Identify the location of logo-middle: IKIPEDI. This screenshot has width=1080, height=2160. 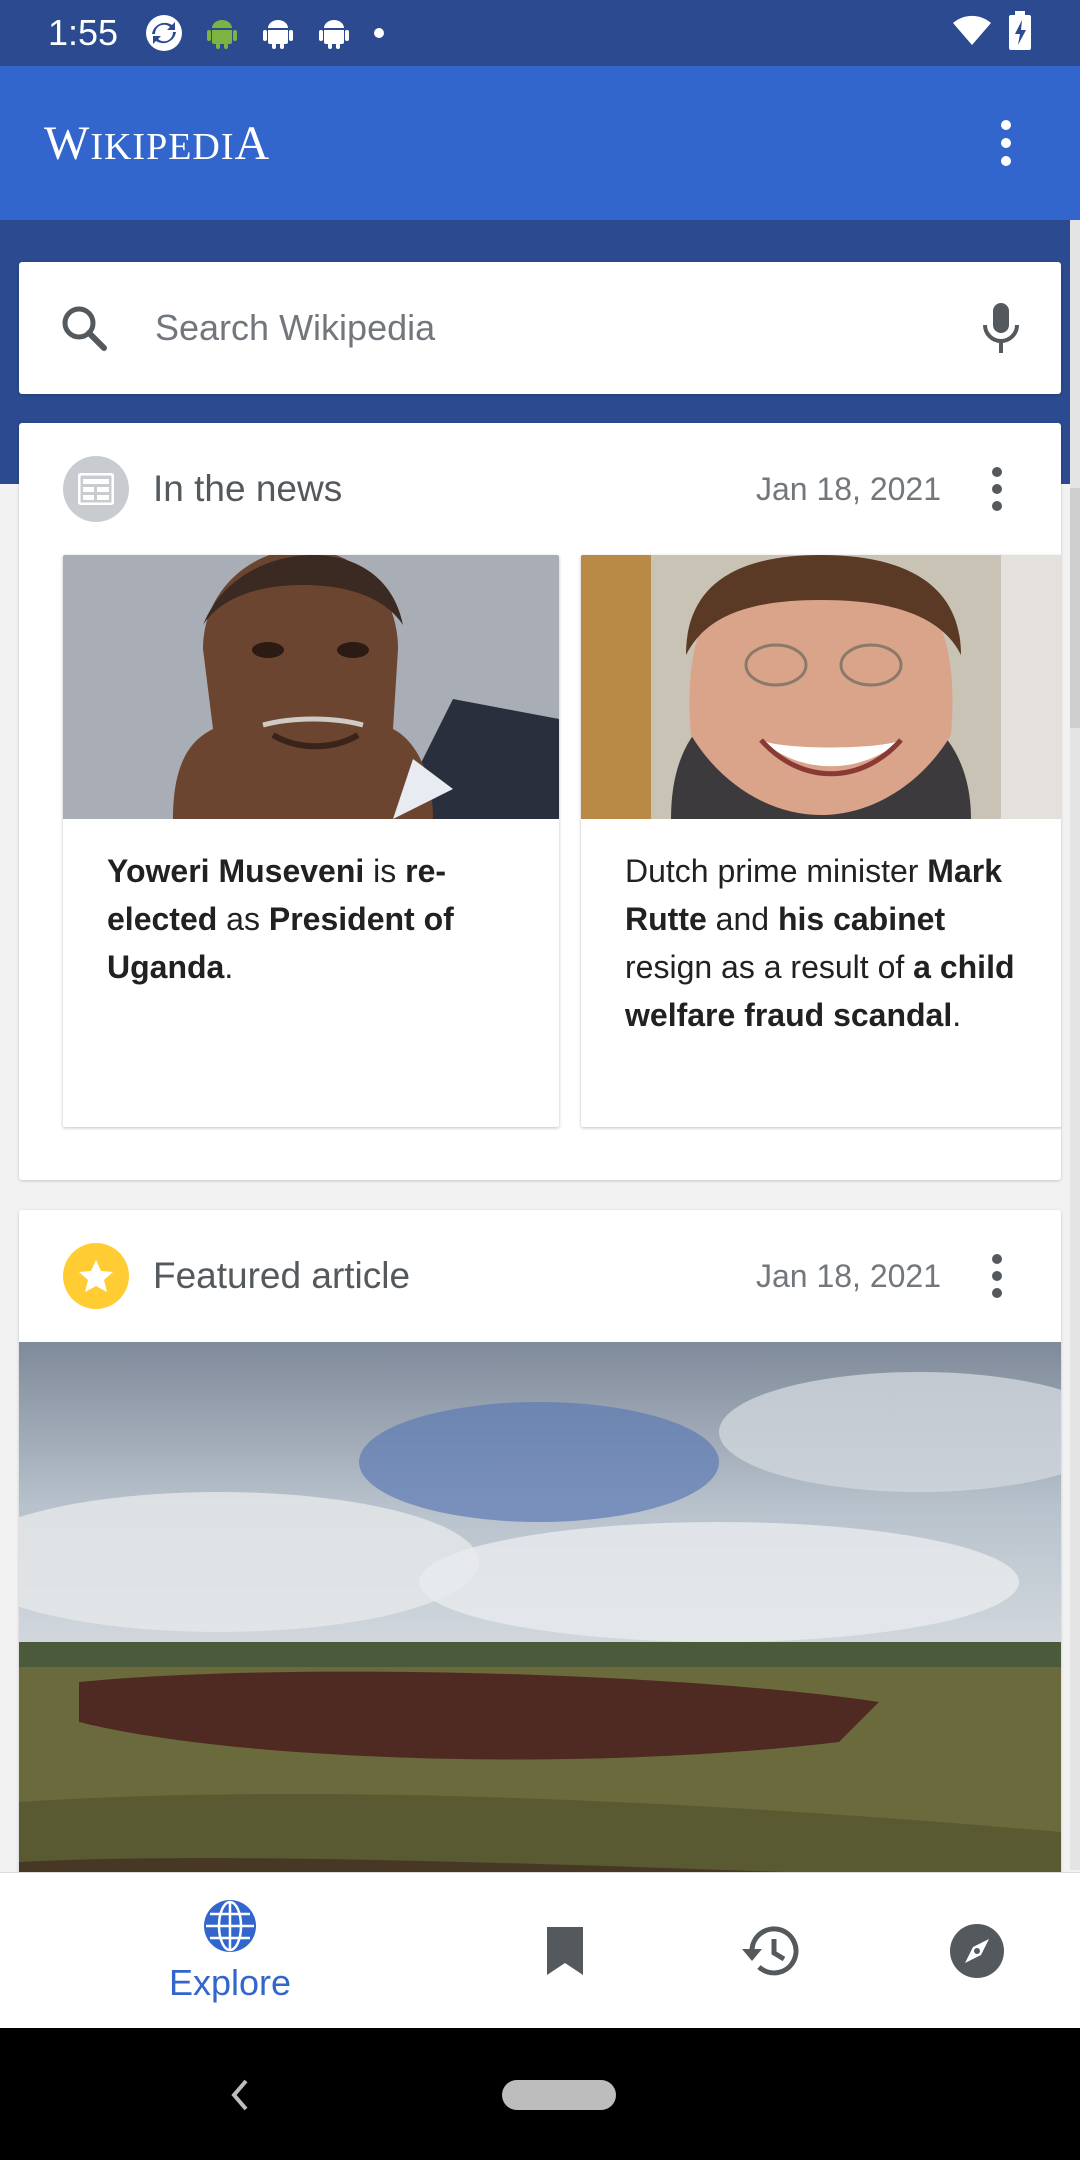
(162, 146).